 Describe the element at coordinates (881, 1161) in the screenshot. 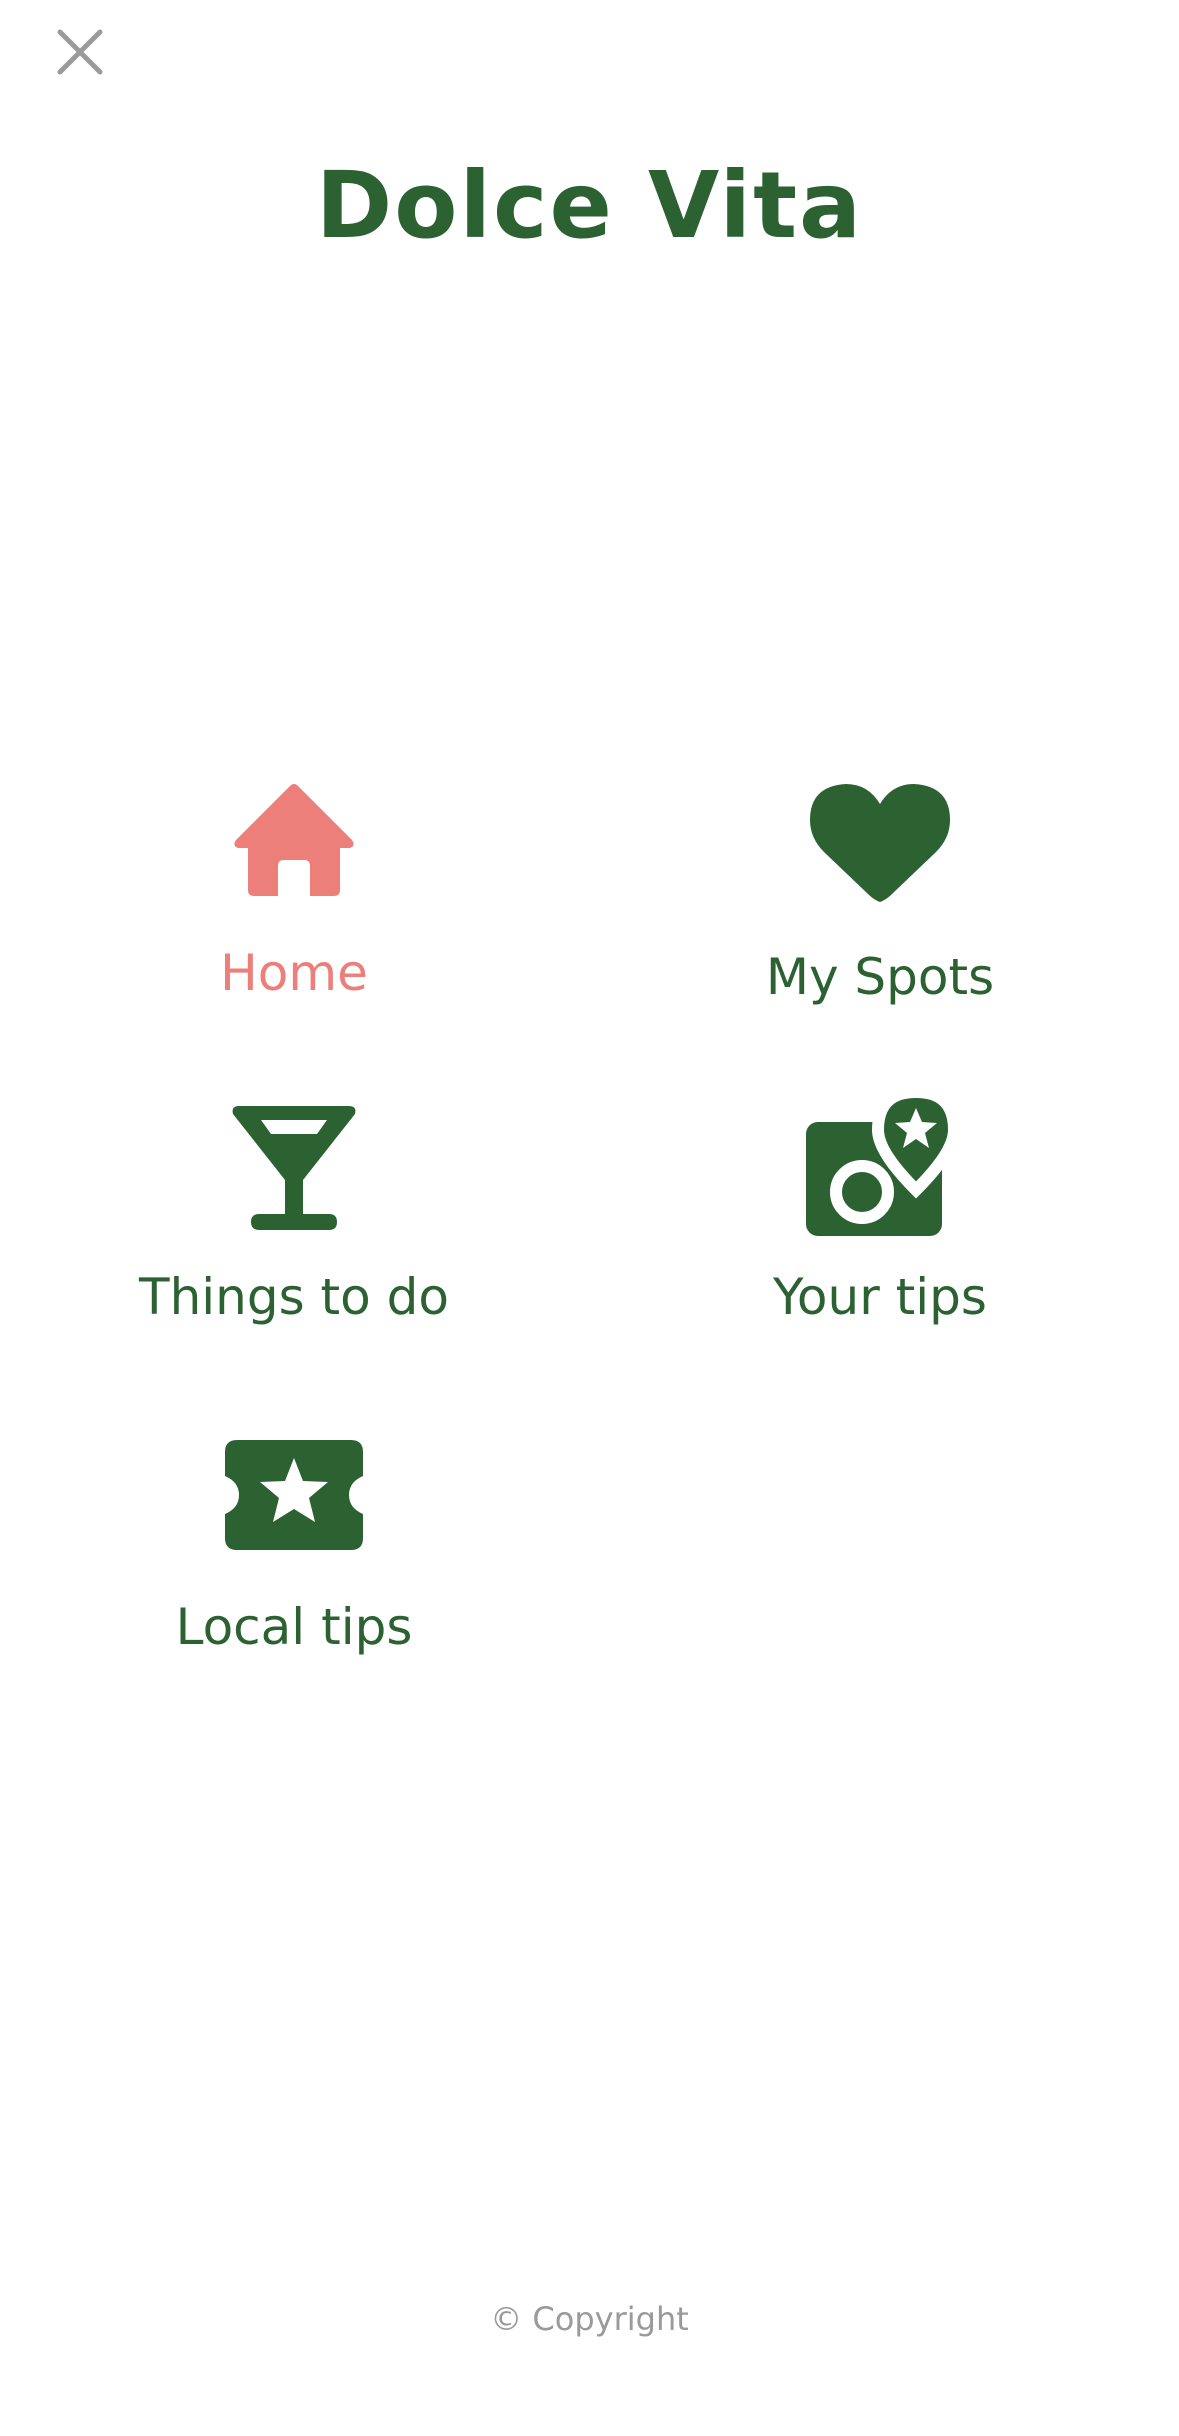

I see `photo-pin-star-icon` at that location.